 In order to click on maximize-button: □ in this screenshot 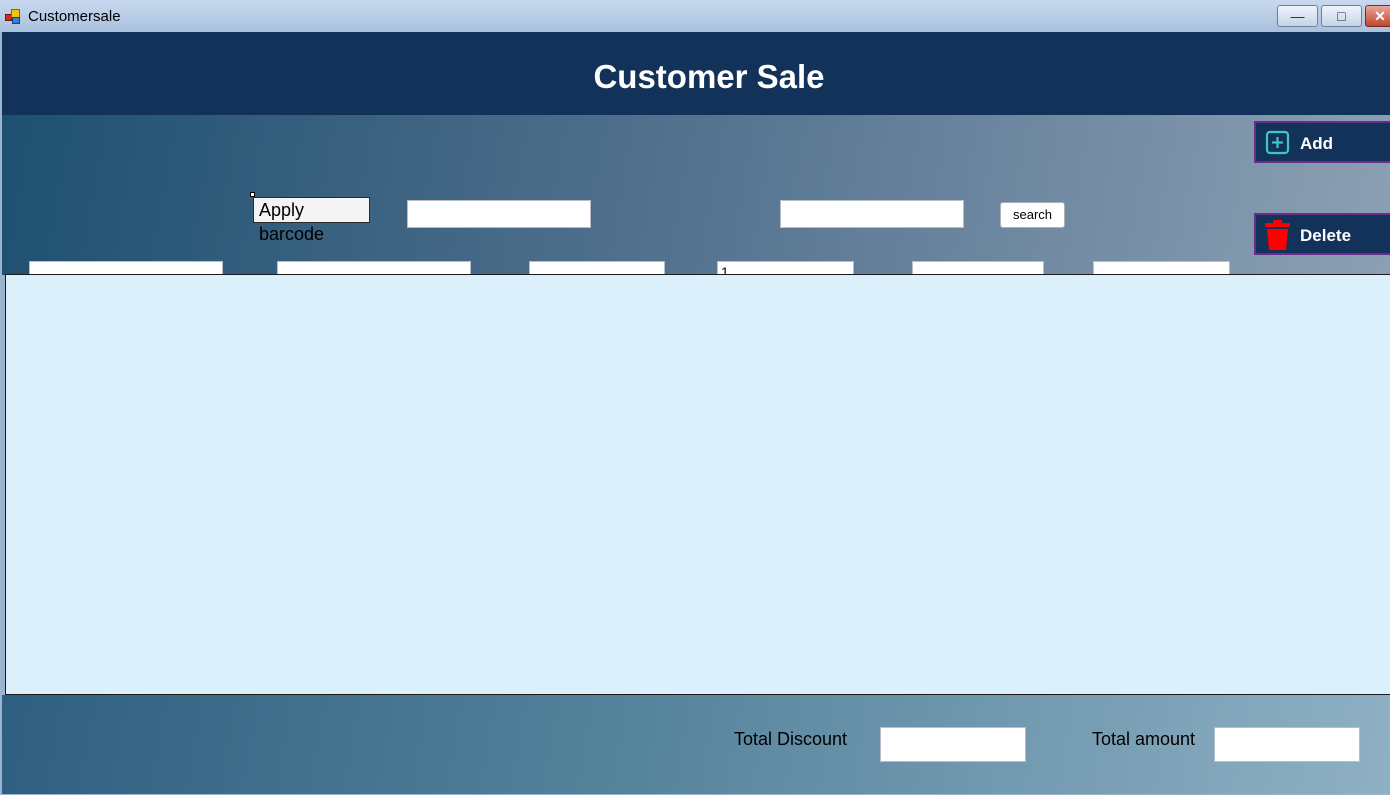, I will do `click(1341, 16)`.